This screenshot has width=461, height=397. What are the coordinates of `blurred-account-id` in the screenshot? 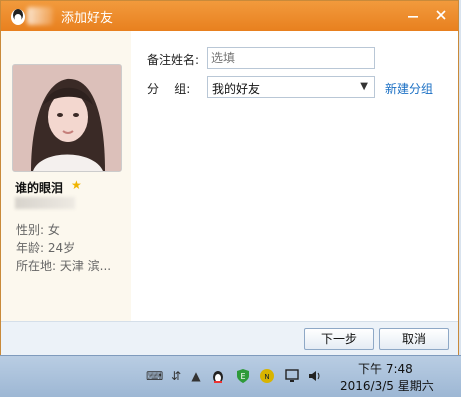 It's located at (45, 203).